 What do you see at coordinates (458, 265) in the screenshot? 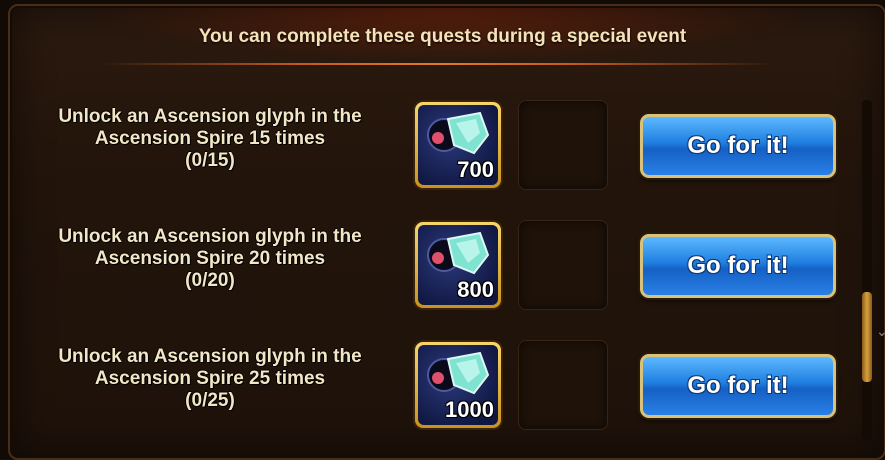
I see `reward-slot: 800` at bounding box center [458, 265].